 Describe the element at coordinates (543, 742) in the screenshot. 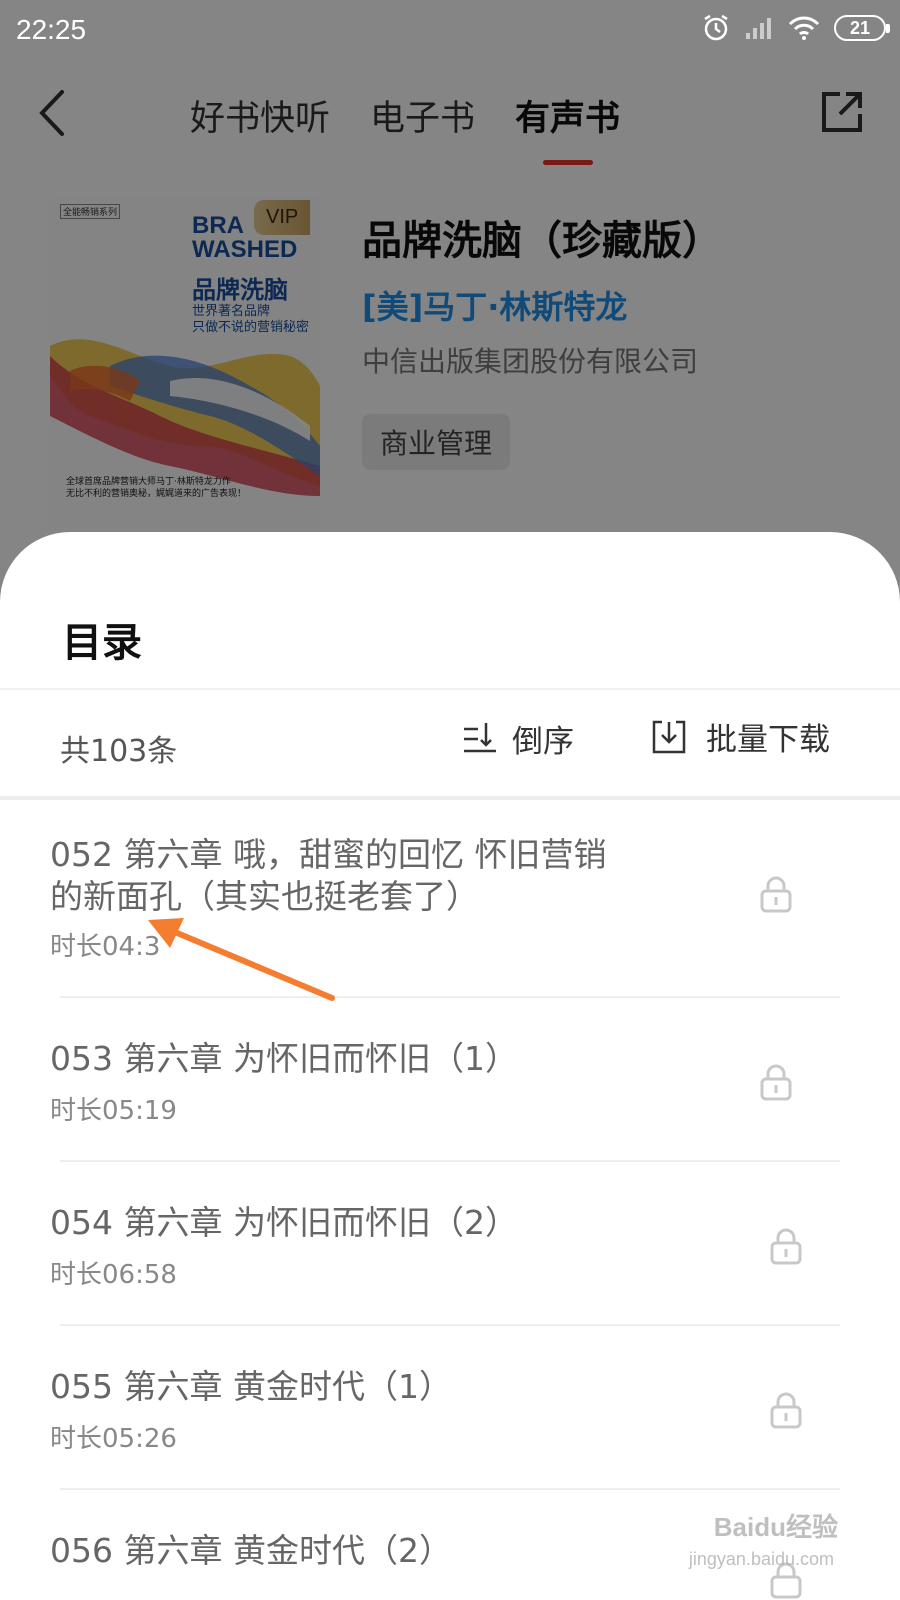

I see `sort-label: 倒序` at that location.